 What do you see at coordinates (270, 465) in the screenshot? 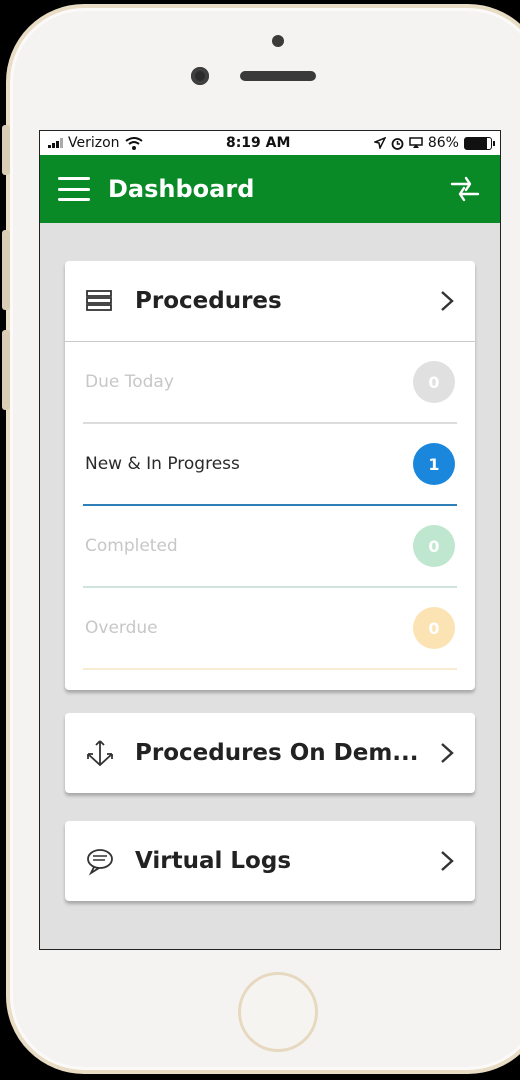
I see `status-row-new-in-progress: New & In Progress 1` at bounding box center [270, 465].